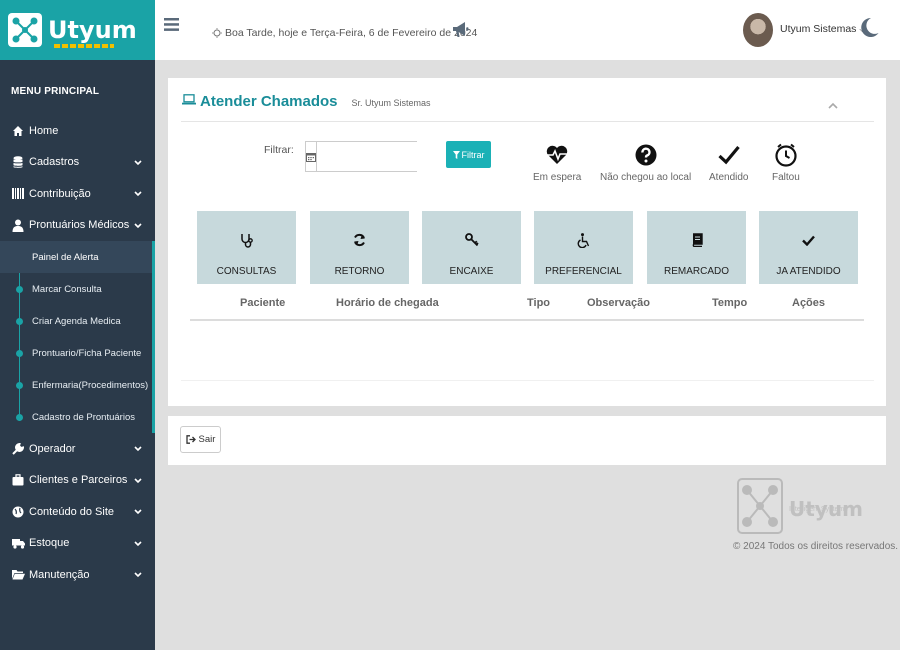 This screenshot has height=650, width=900. Describe the element at coordinates (460, 32) in the screenshot. I see `megaphone-icon` at that location.